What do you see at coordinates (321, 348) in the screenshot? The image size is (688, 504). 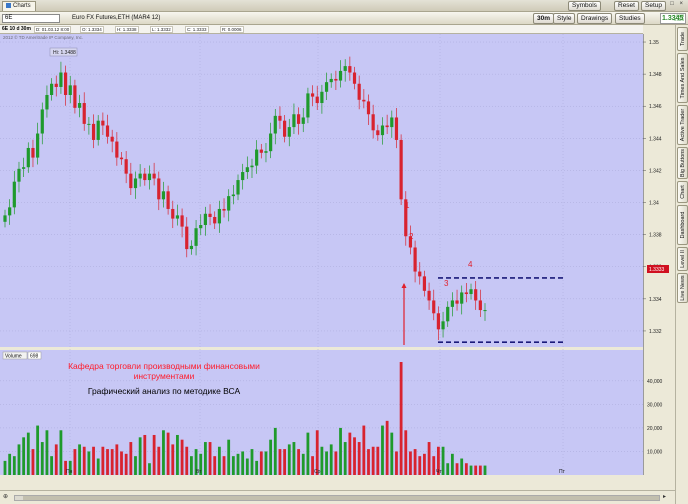 I see `pane-divider` at bounding box center [321, 348].